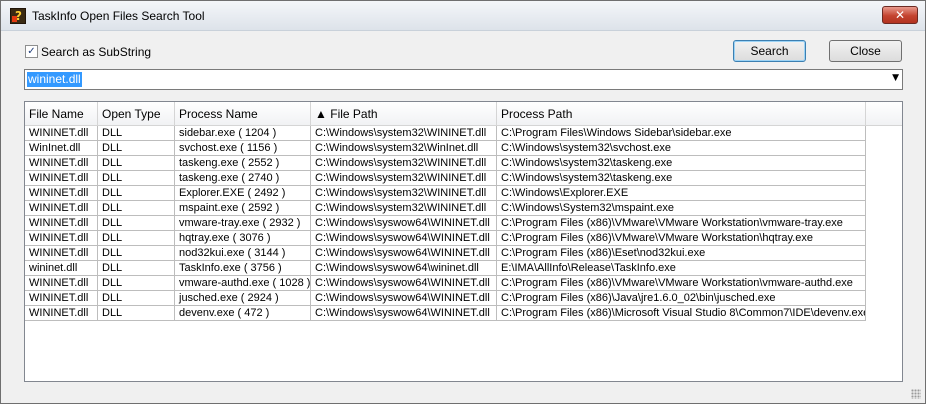 Image resolution: width=926 pixels, height=404 pixels. I want to click on table-cell: sidebar.exe ( 1204 ), so click(243, 133).